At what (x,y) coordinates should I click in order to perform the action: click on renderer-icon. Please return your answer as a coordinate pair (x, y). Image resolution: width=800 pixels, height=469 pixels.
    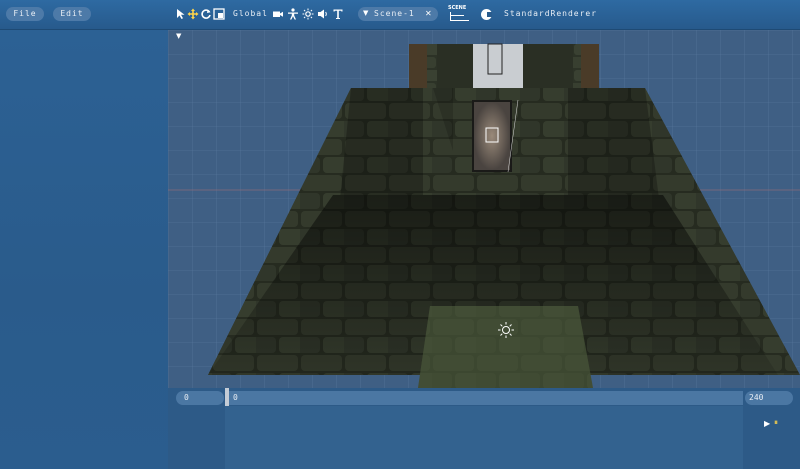
    Looking at the image, I should click on (486, 14).